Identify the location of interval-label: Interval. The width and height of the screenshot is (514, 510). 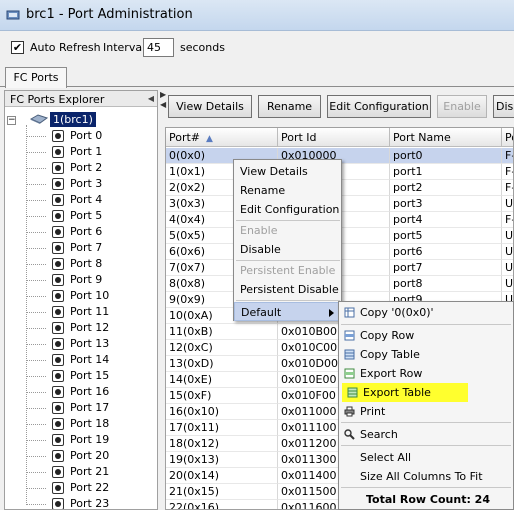
(124, 47).